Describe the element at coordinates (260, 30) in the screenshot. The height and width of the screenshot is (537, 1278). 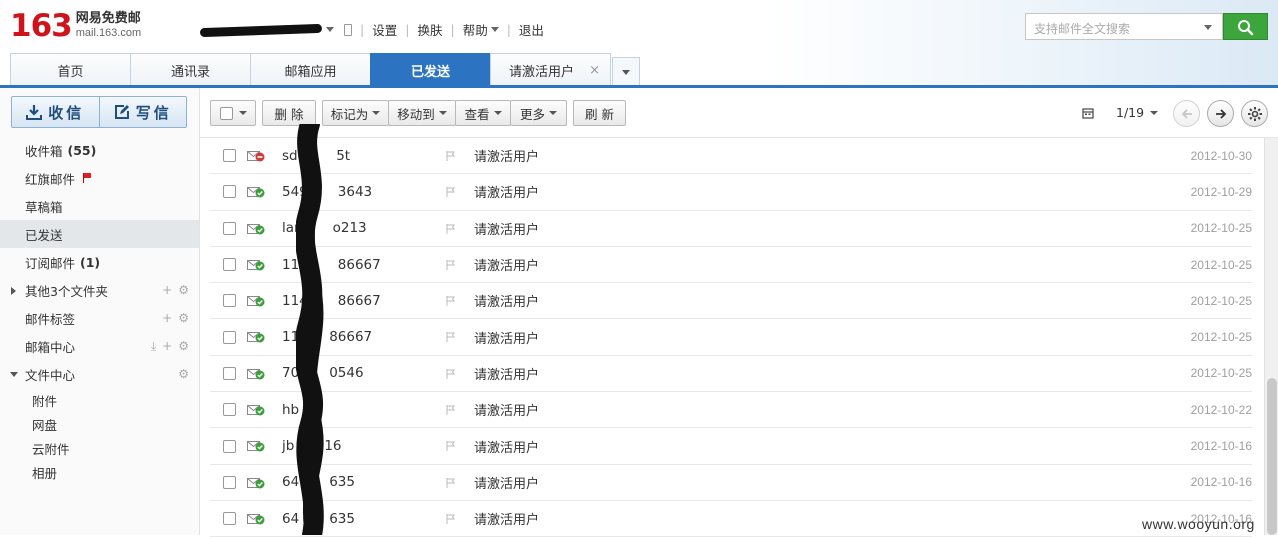
I see `username-redacted` at that location.